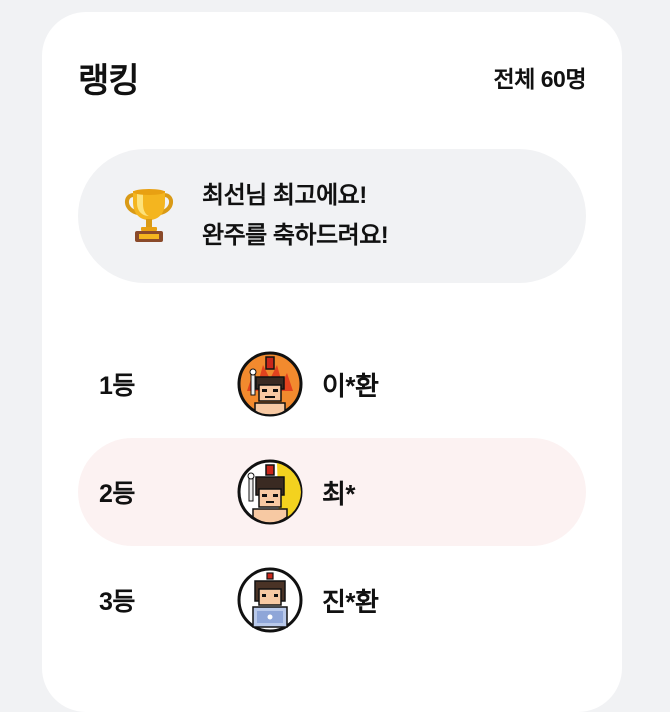 The height and width of the screenshot is (712, 670). Describe the element at coordinates (270, 600) in the screenshot. I see `laptop-avatar` at that location.